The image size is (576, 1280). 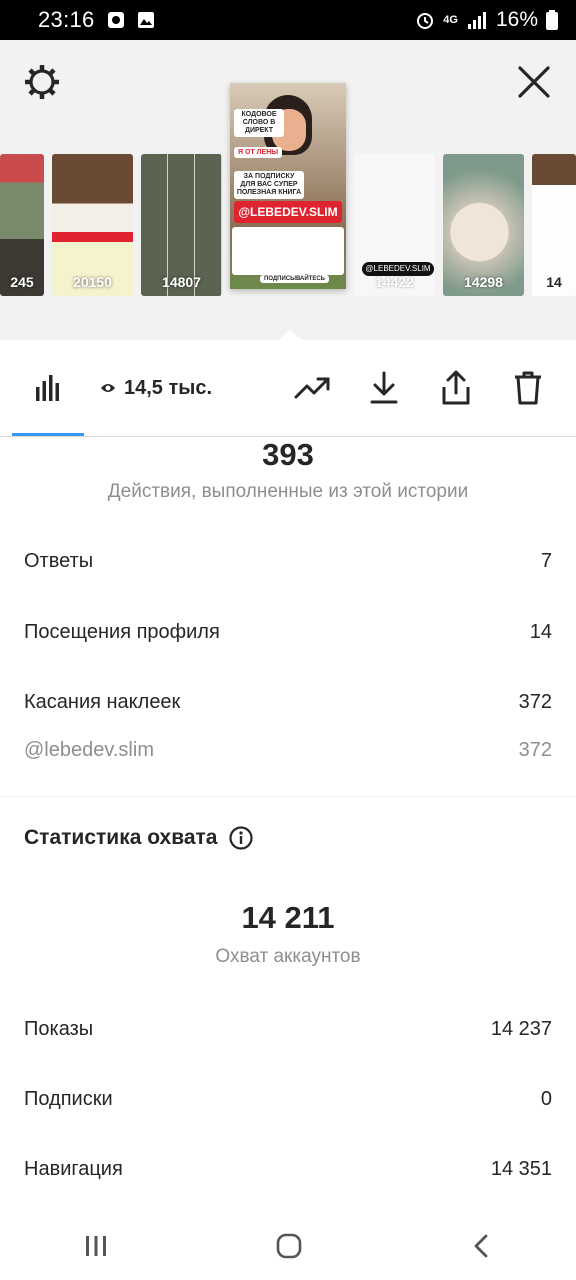 I want to click on system-nav-bar, so click(x=288, y=1246).